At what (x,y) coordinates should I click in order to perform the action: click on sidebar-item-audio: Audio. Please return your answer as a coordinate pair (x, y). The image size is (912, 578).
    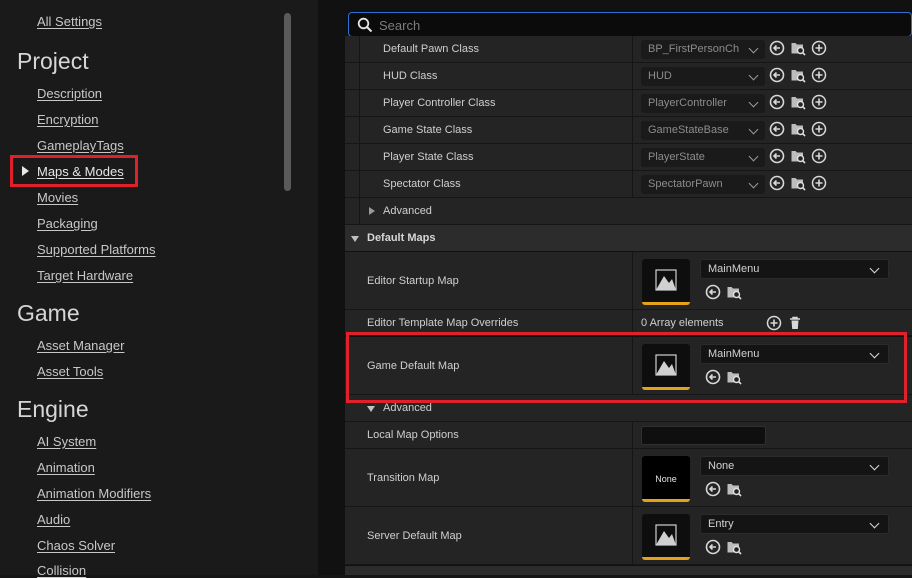
    Looking at the image, I should click on (53, 519).